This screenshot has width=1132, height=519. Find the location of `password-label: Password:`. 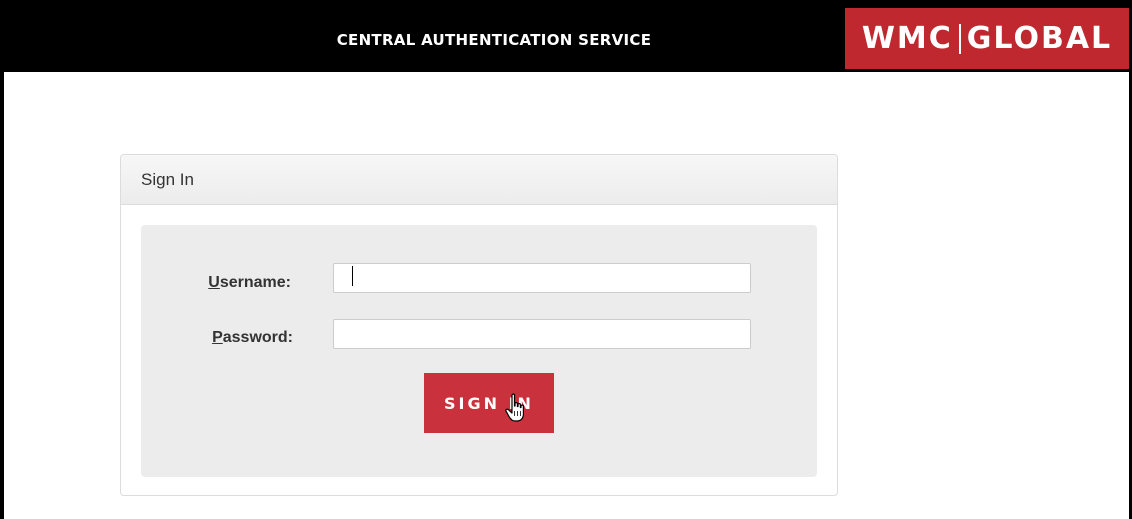

password-label: Password: is located at coordinates (218, 338).